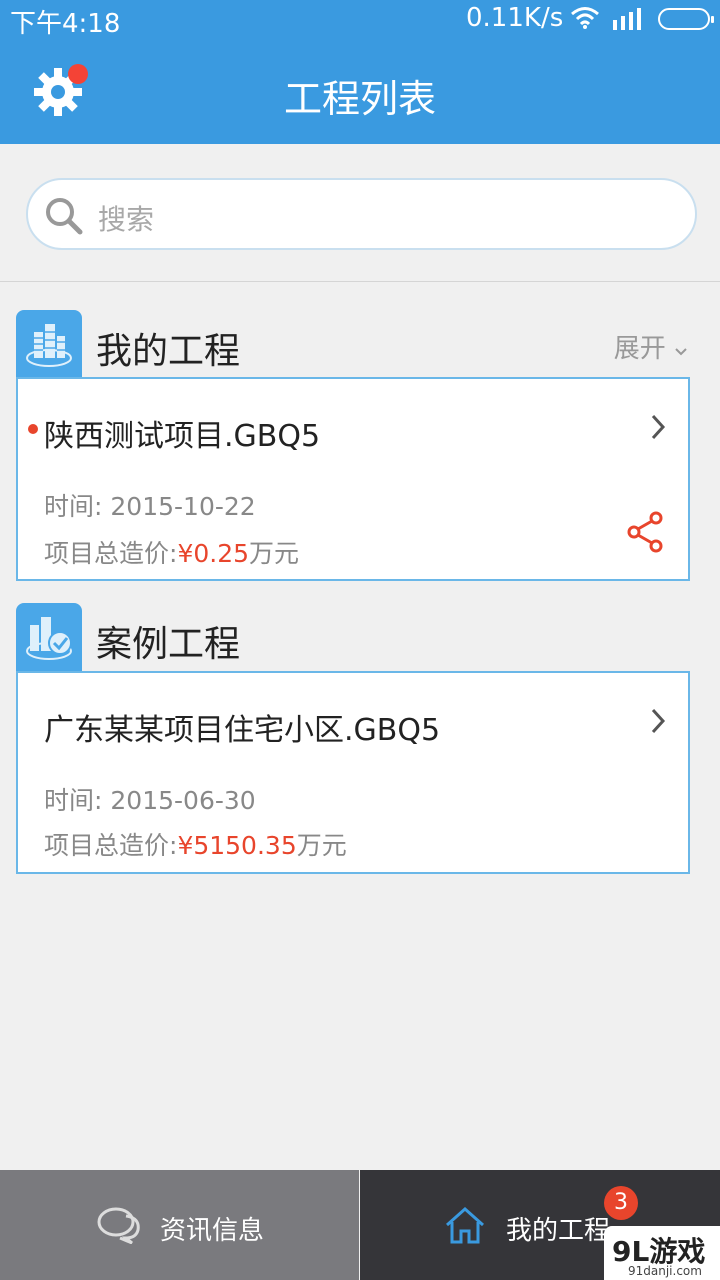  I want to click on project-cost: 项目总造价:¥0.25万元, so click(171, 552).